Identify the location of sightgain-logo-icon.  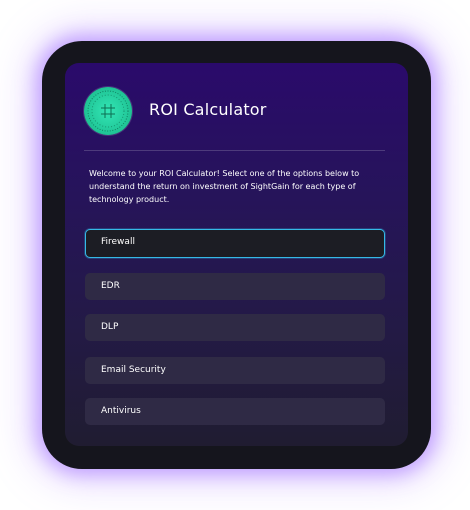
(108, 111).